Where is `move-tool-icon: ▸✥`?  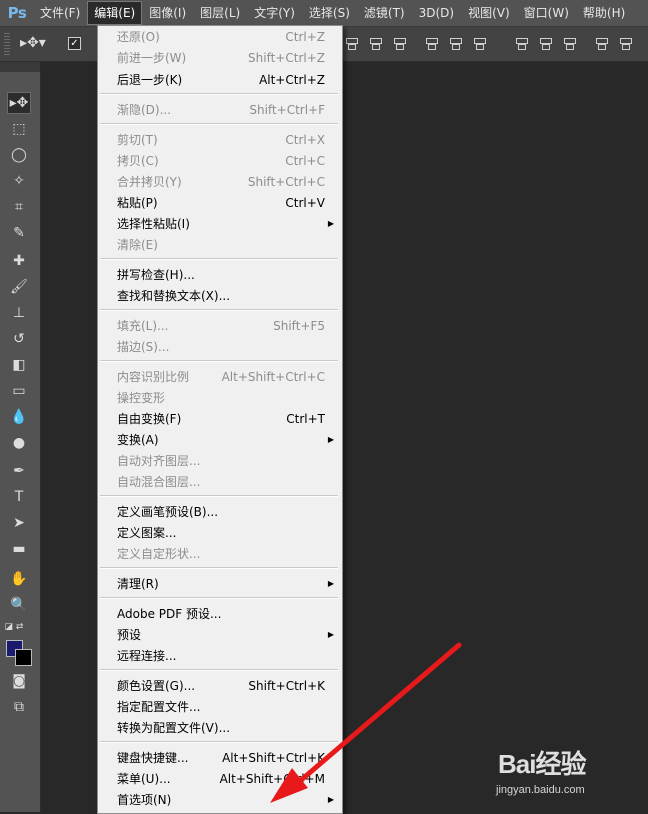 move-tool-icon: ▸✥ is located at coordinates (19, 103).